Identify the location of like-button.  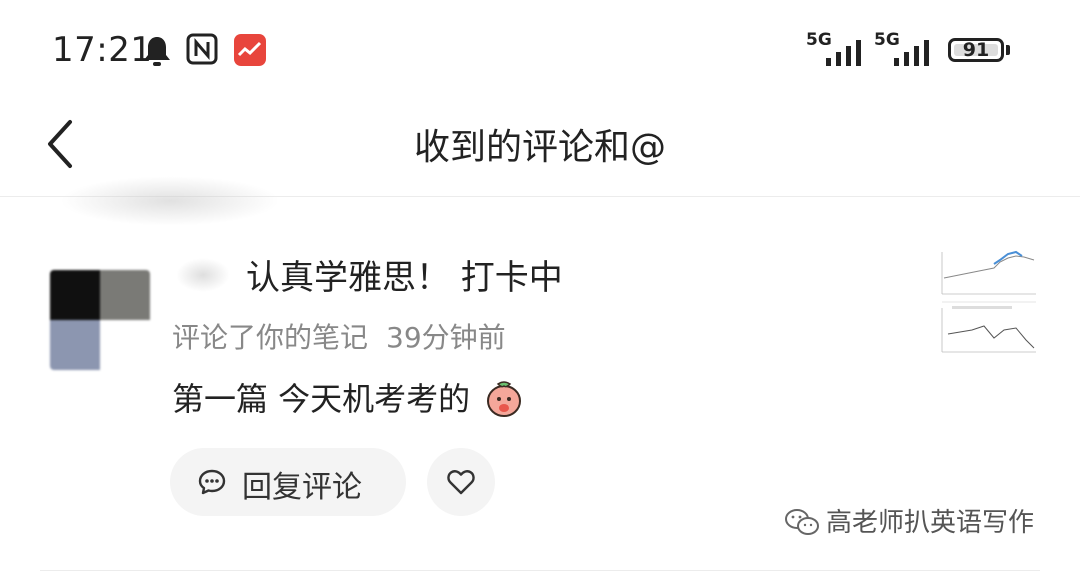
(461, 482).